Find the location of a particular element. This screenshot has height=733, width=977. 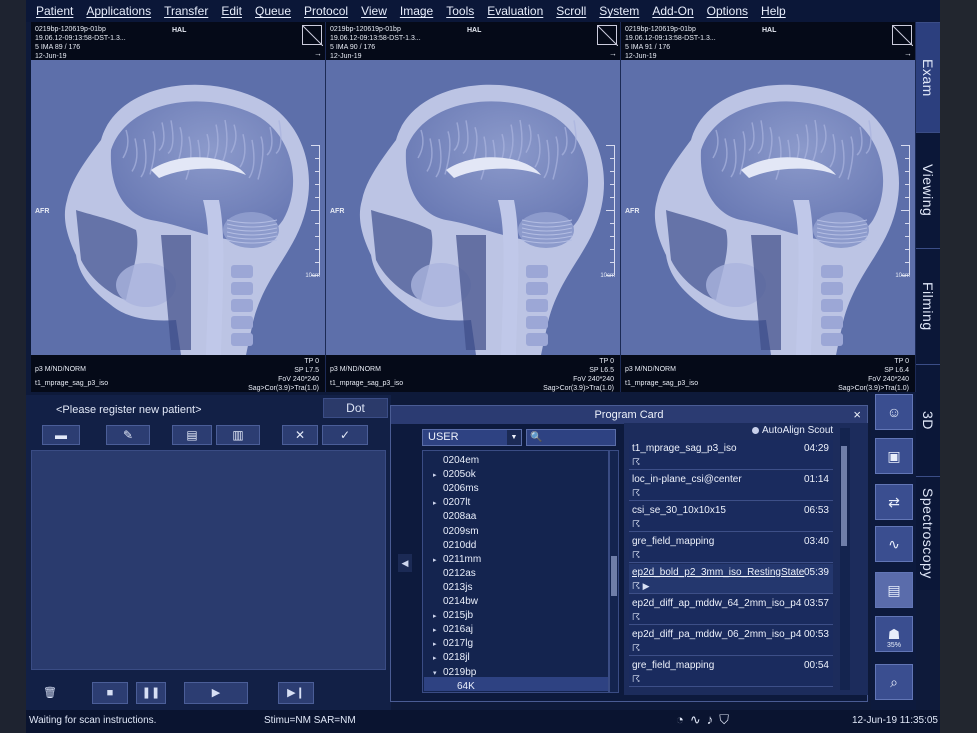

collapse-button: ▬ is located at coordinates (61, 435).